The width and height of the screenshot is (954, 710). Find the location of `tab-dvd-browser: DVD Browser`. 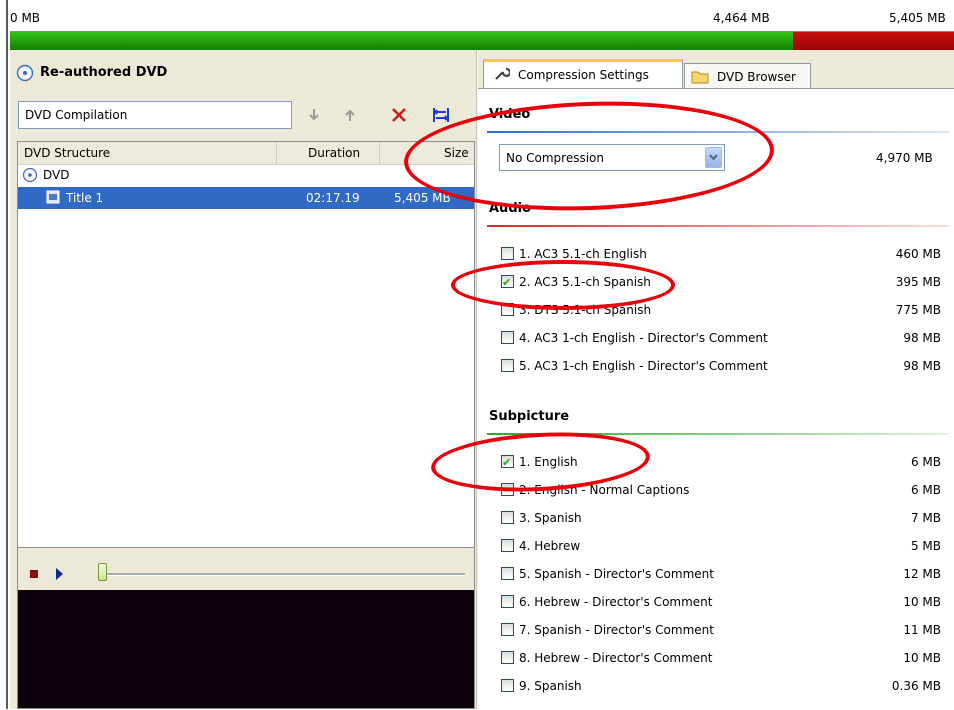

tab-dvd-browser: DVD Browser is located at coordinates (747, 76).